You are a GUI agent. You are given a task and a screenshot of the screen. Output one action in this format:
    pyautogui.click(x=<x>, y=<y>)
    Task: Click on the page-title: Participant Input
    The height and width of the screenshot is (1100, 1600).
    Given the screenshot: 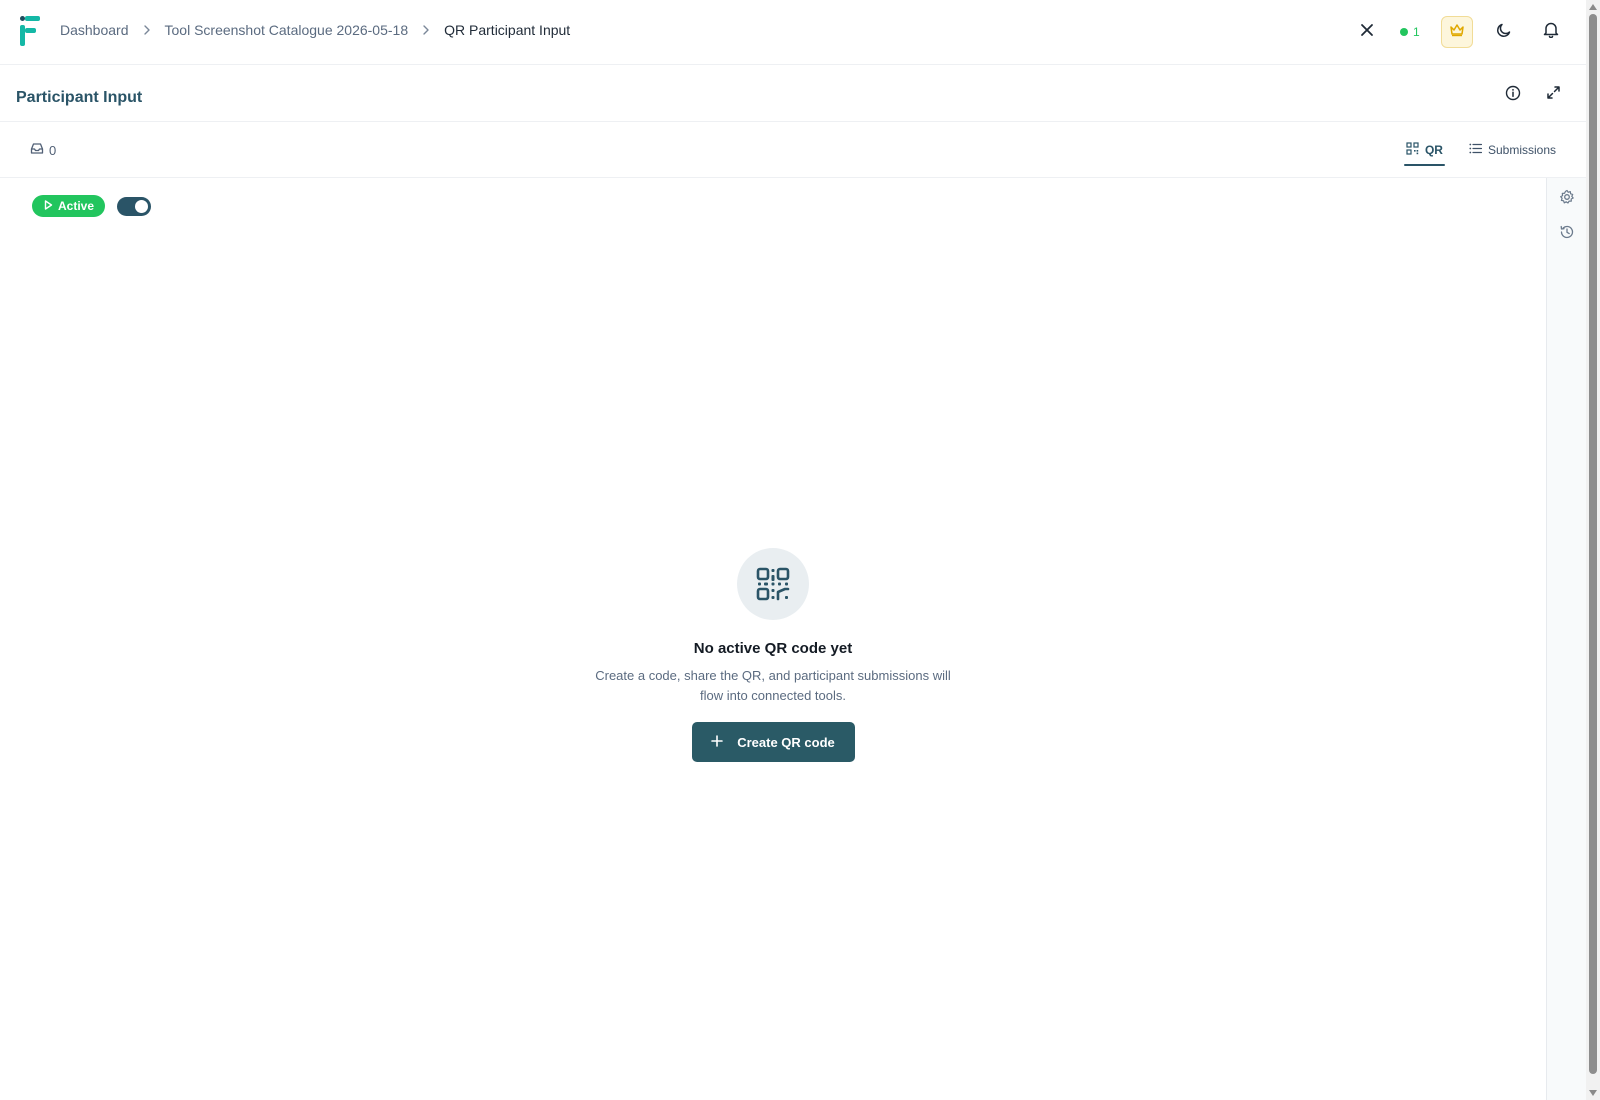 What is the action you would take?
    pyautogui.click(x=79, y=97)
    